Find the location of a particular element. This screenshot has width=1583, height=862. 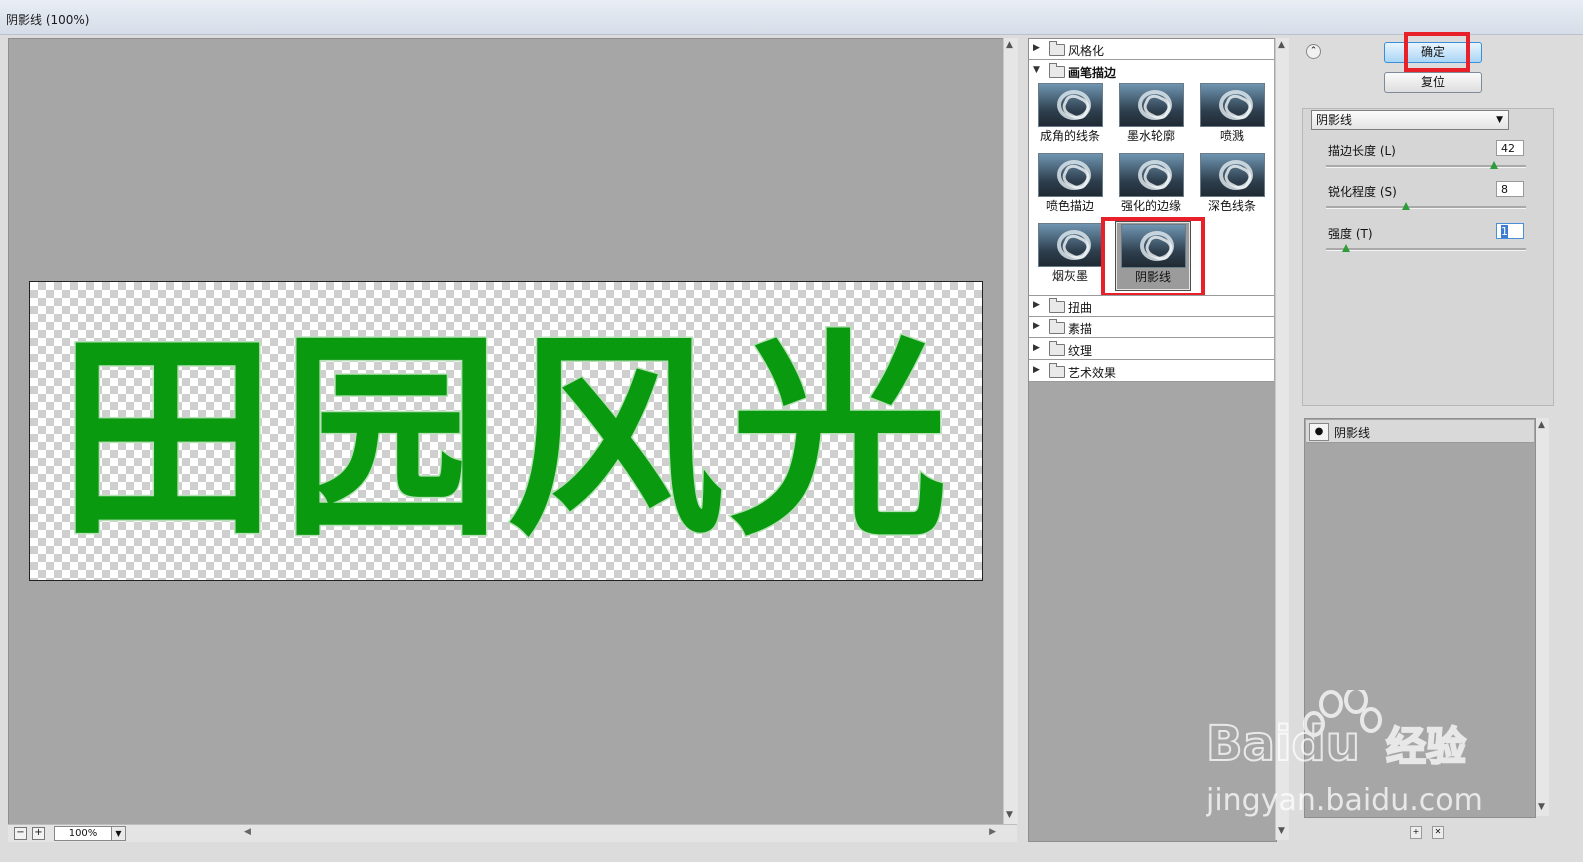

baidu-jingyan-watermark: Baidu 经验 jingyan.baidu.com is located at coordinates (1355, 753).